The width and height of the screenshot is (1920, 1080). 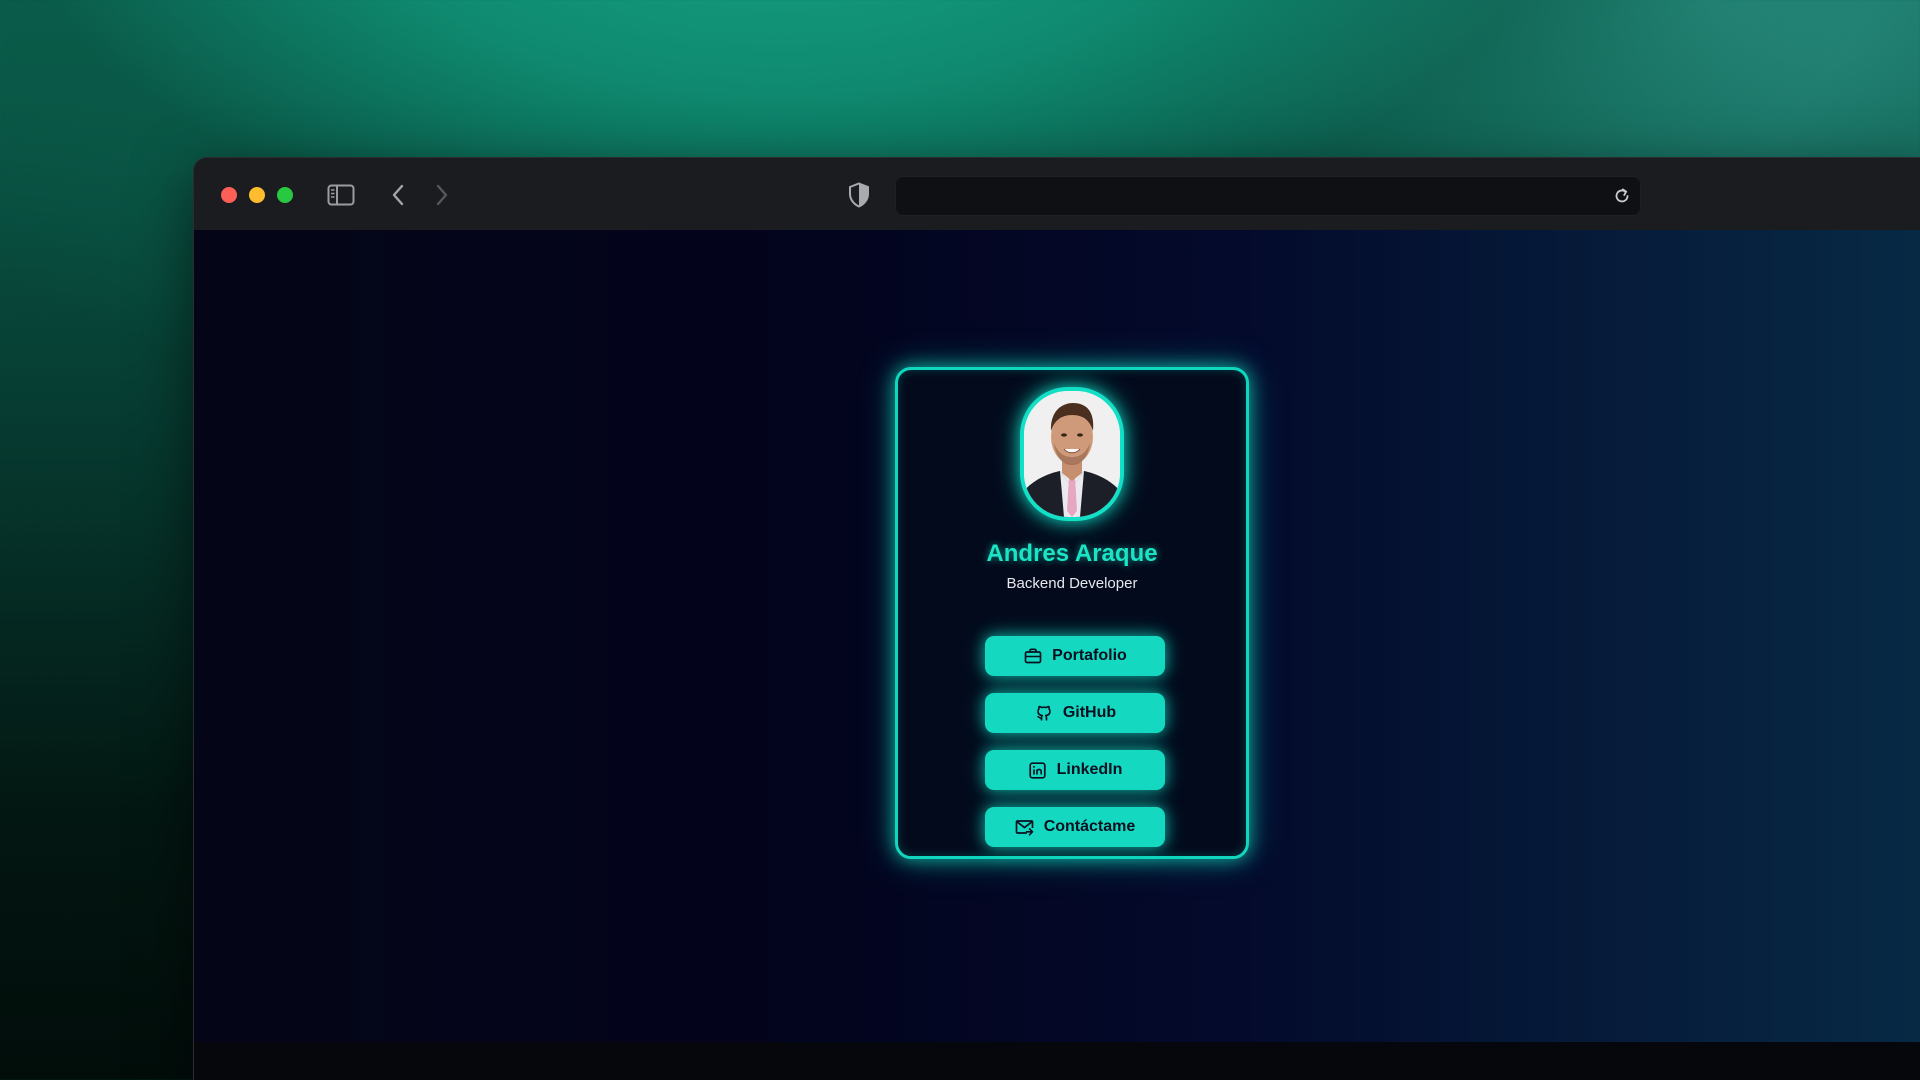 I want to click on chevron-right-icon, so click(x=442, y=195).